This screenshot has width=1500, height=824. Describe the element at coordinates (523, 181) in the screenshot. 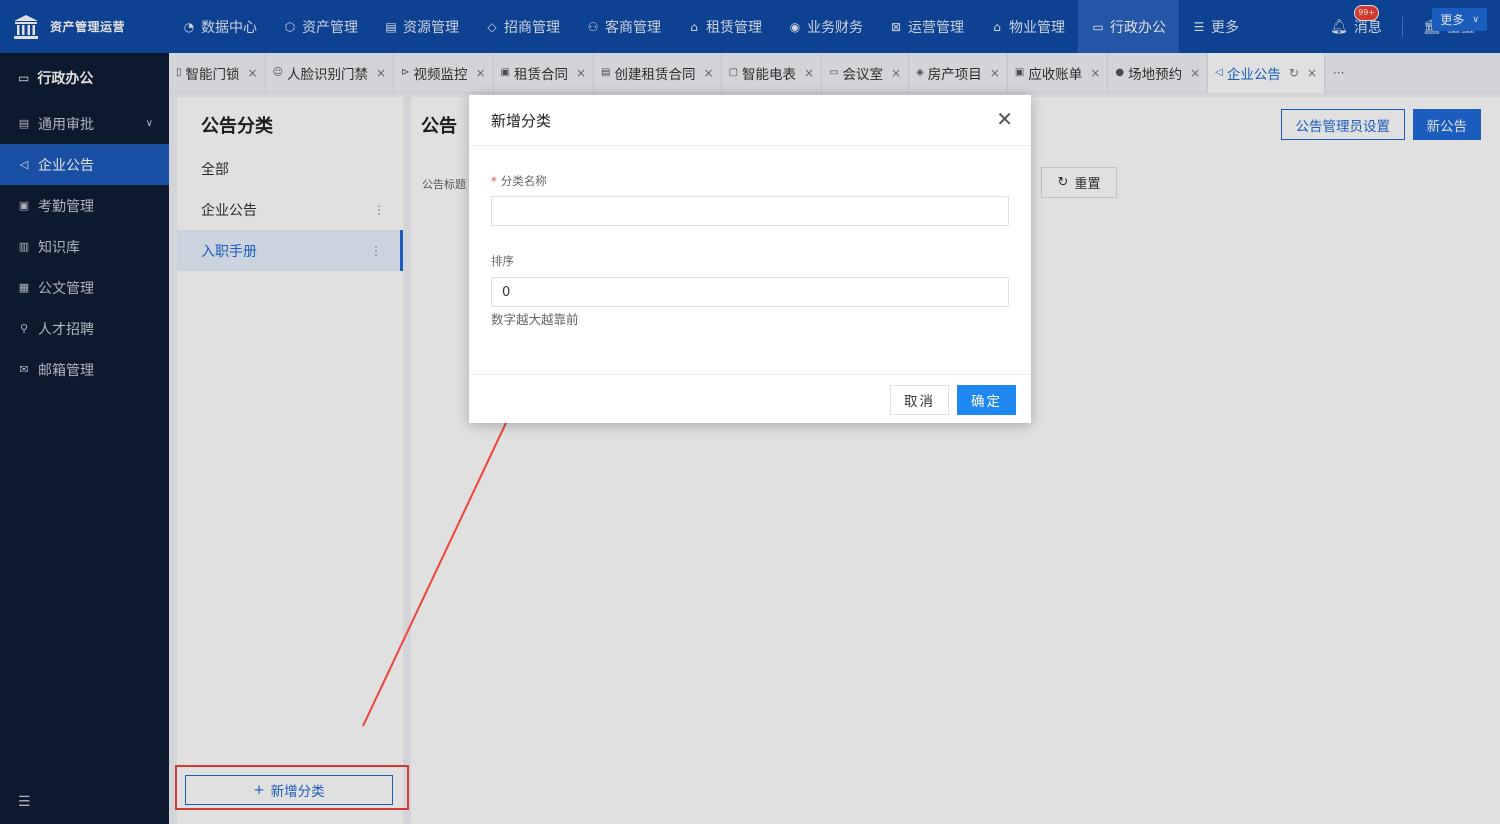

I see `category-name-label-text: 分类名称` at that location.